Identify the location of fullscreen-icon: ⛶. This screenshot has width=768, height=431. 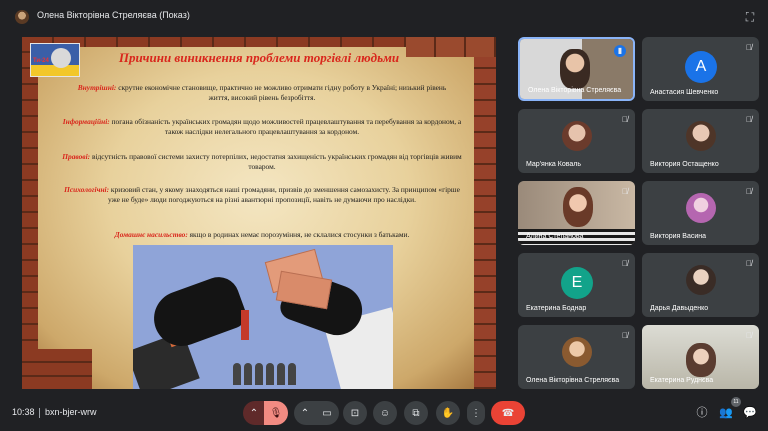
(750, 17).